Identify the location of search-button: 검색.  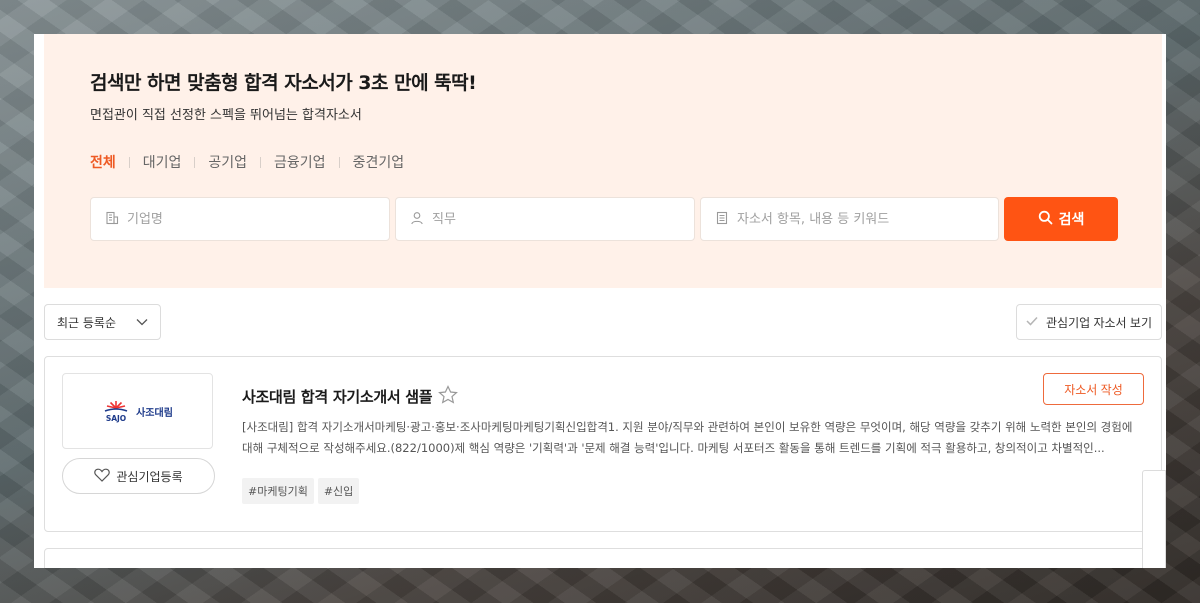
(1061, 219).